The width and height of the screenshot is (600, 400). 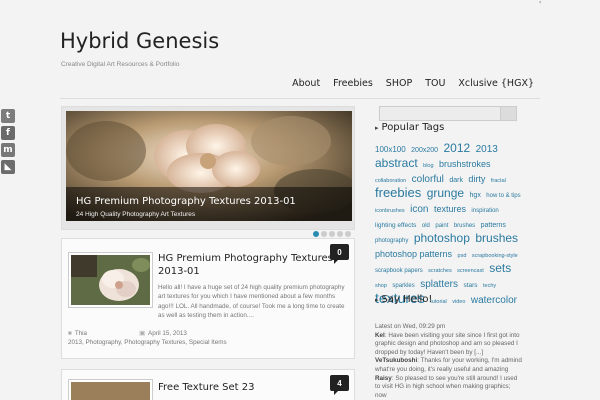 I want to click on tag-link: dark, so click(x=456, y=180).